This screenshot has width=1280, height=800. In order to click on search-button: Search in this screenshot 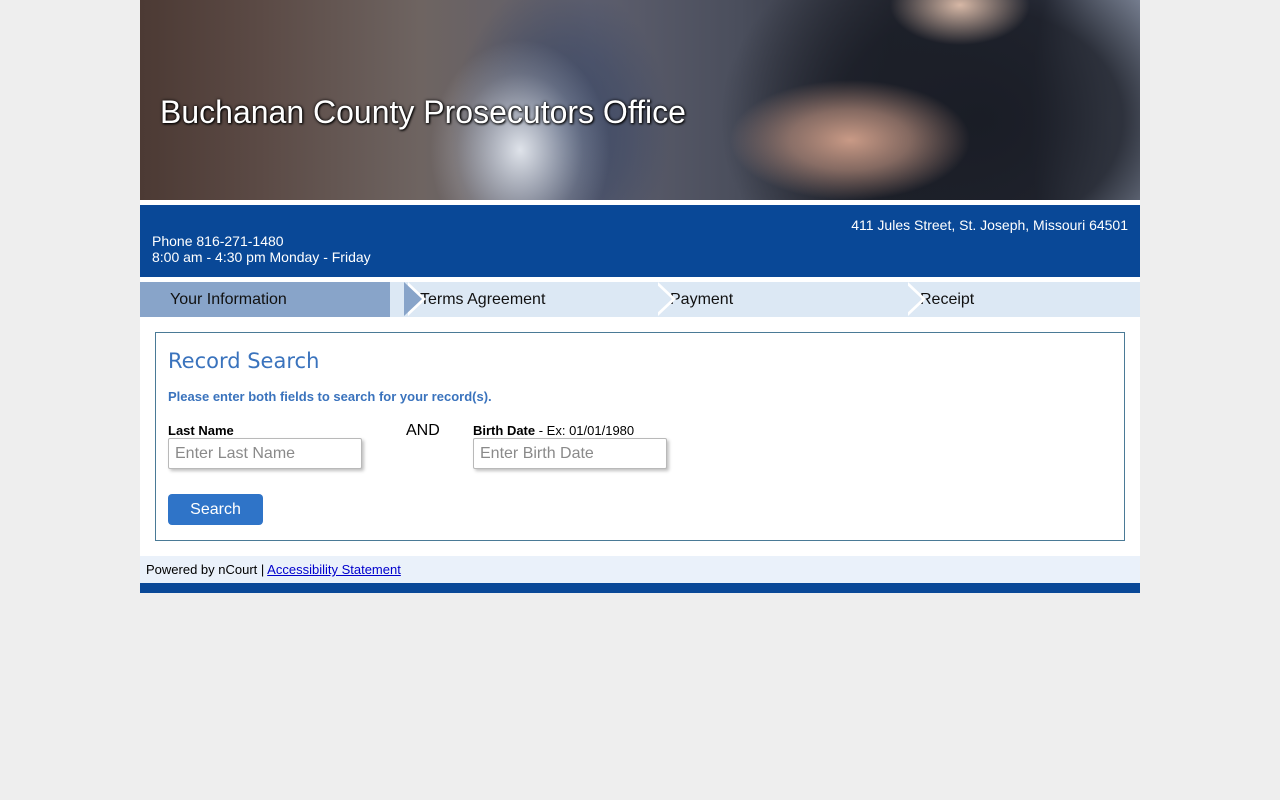, I will do `click(215, 509)`.